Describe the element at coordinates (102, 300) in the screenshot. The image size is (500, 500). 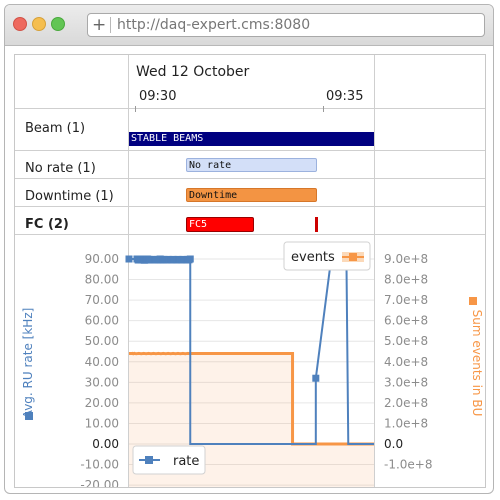
I see `left-tick-label: 70.00` at that location.